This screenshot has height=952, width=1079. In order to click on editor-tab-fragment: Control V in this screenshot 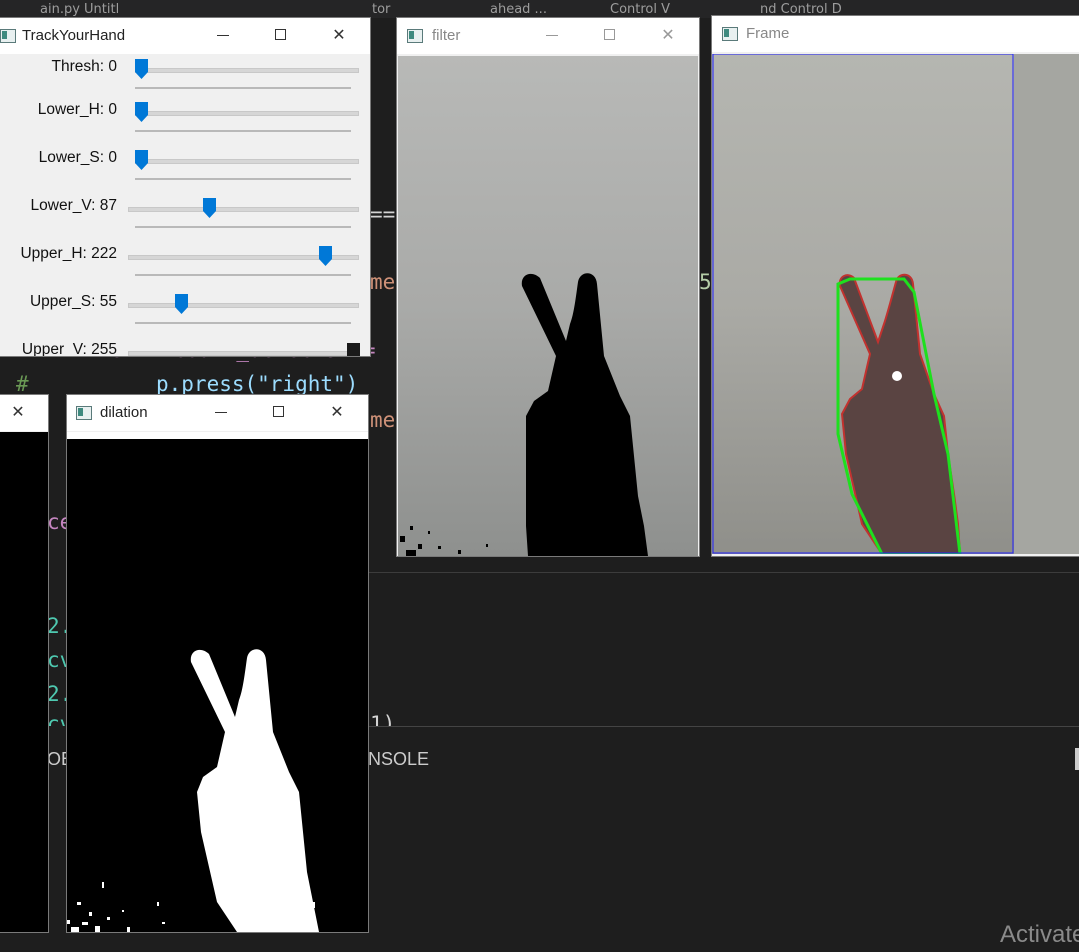, I will do `click(640, 9)`.